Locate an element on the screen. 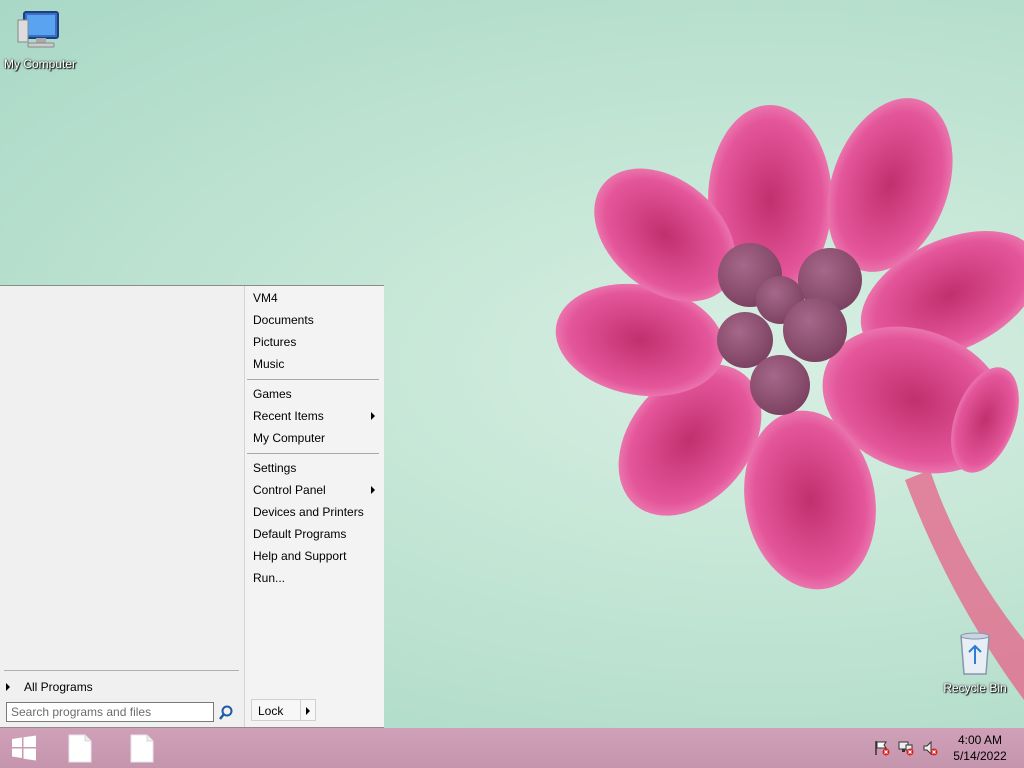 The image size is (1024, 768). menu-item-label: Games is located at coordinates (272, 394).